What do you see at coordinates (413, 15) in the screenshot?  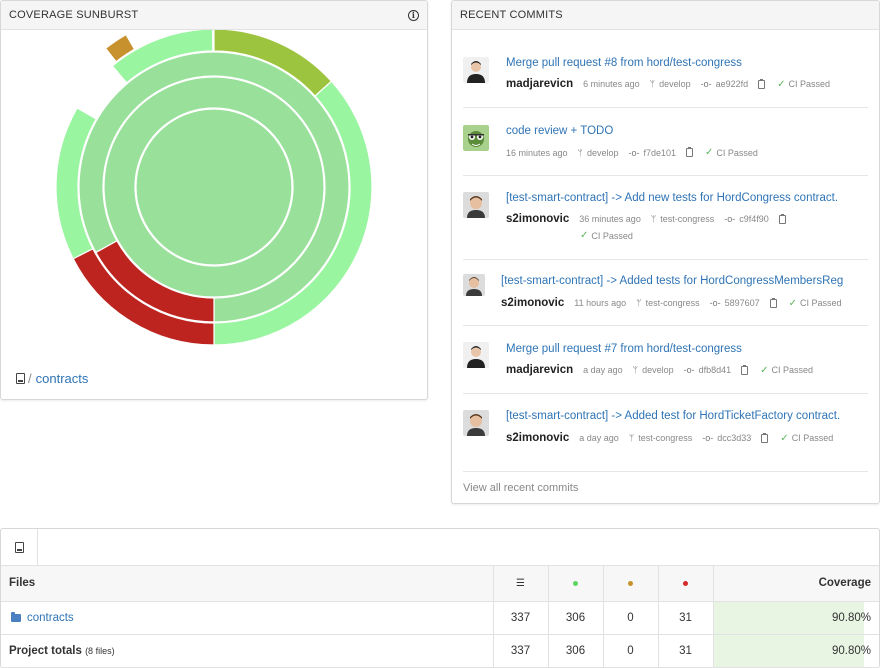 I see `info-icon: i` at bounding box center [413, 15].